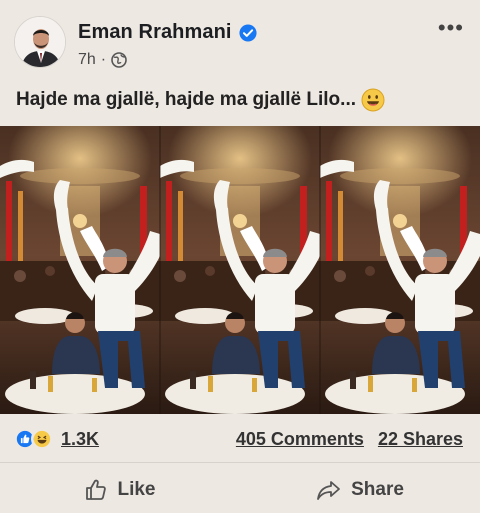 This screenshot has width=480, height=513. I want to click on more-options-icon: •••, so click(451, 28).